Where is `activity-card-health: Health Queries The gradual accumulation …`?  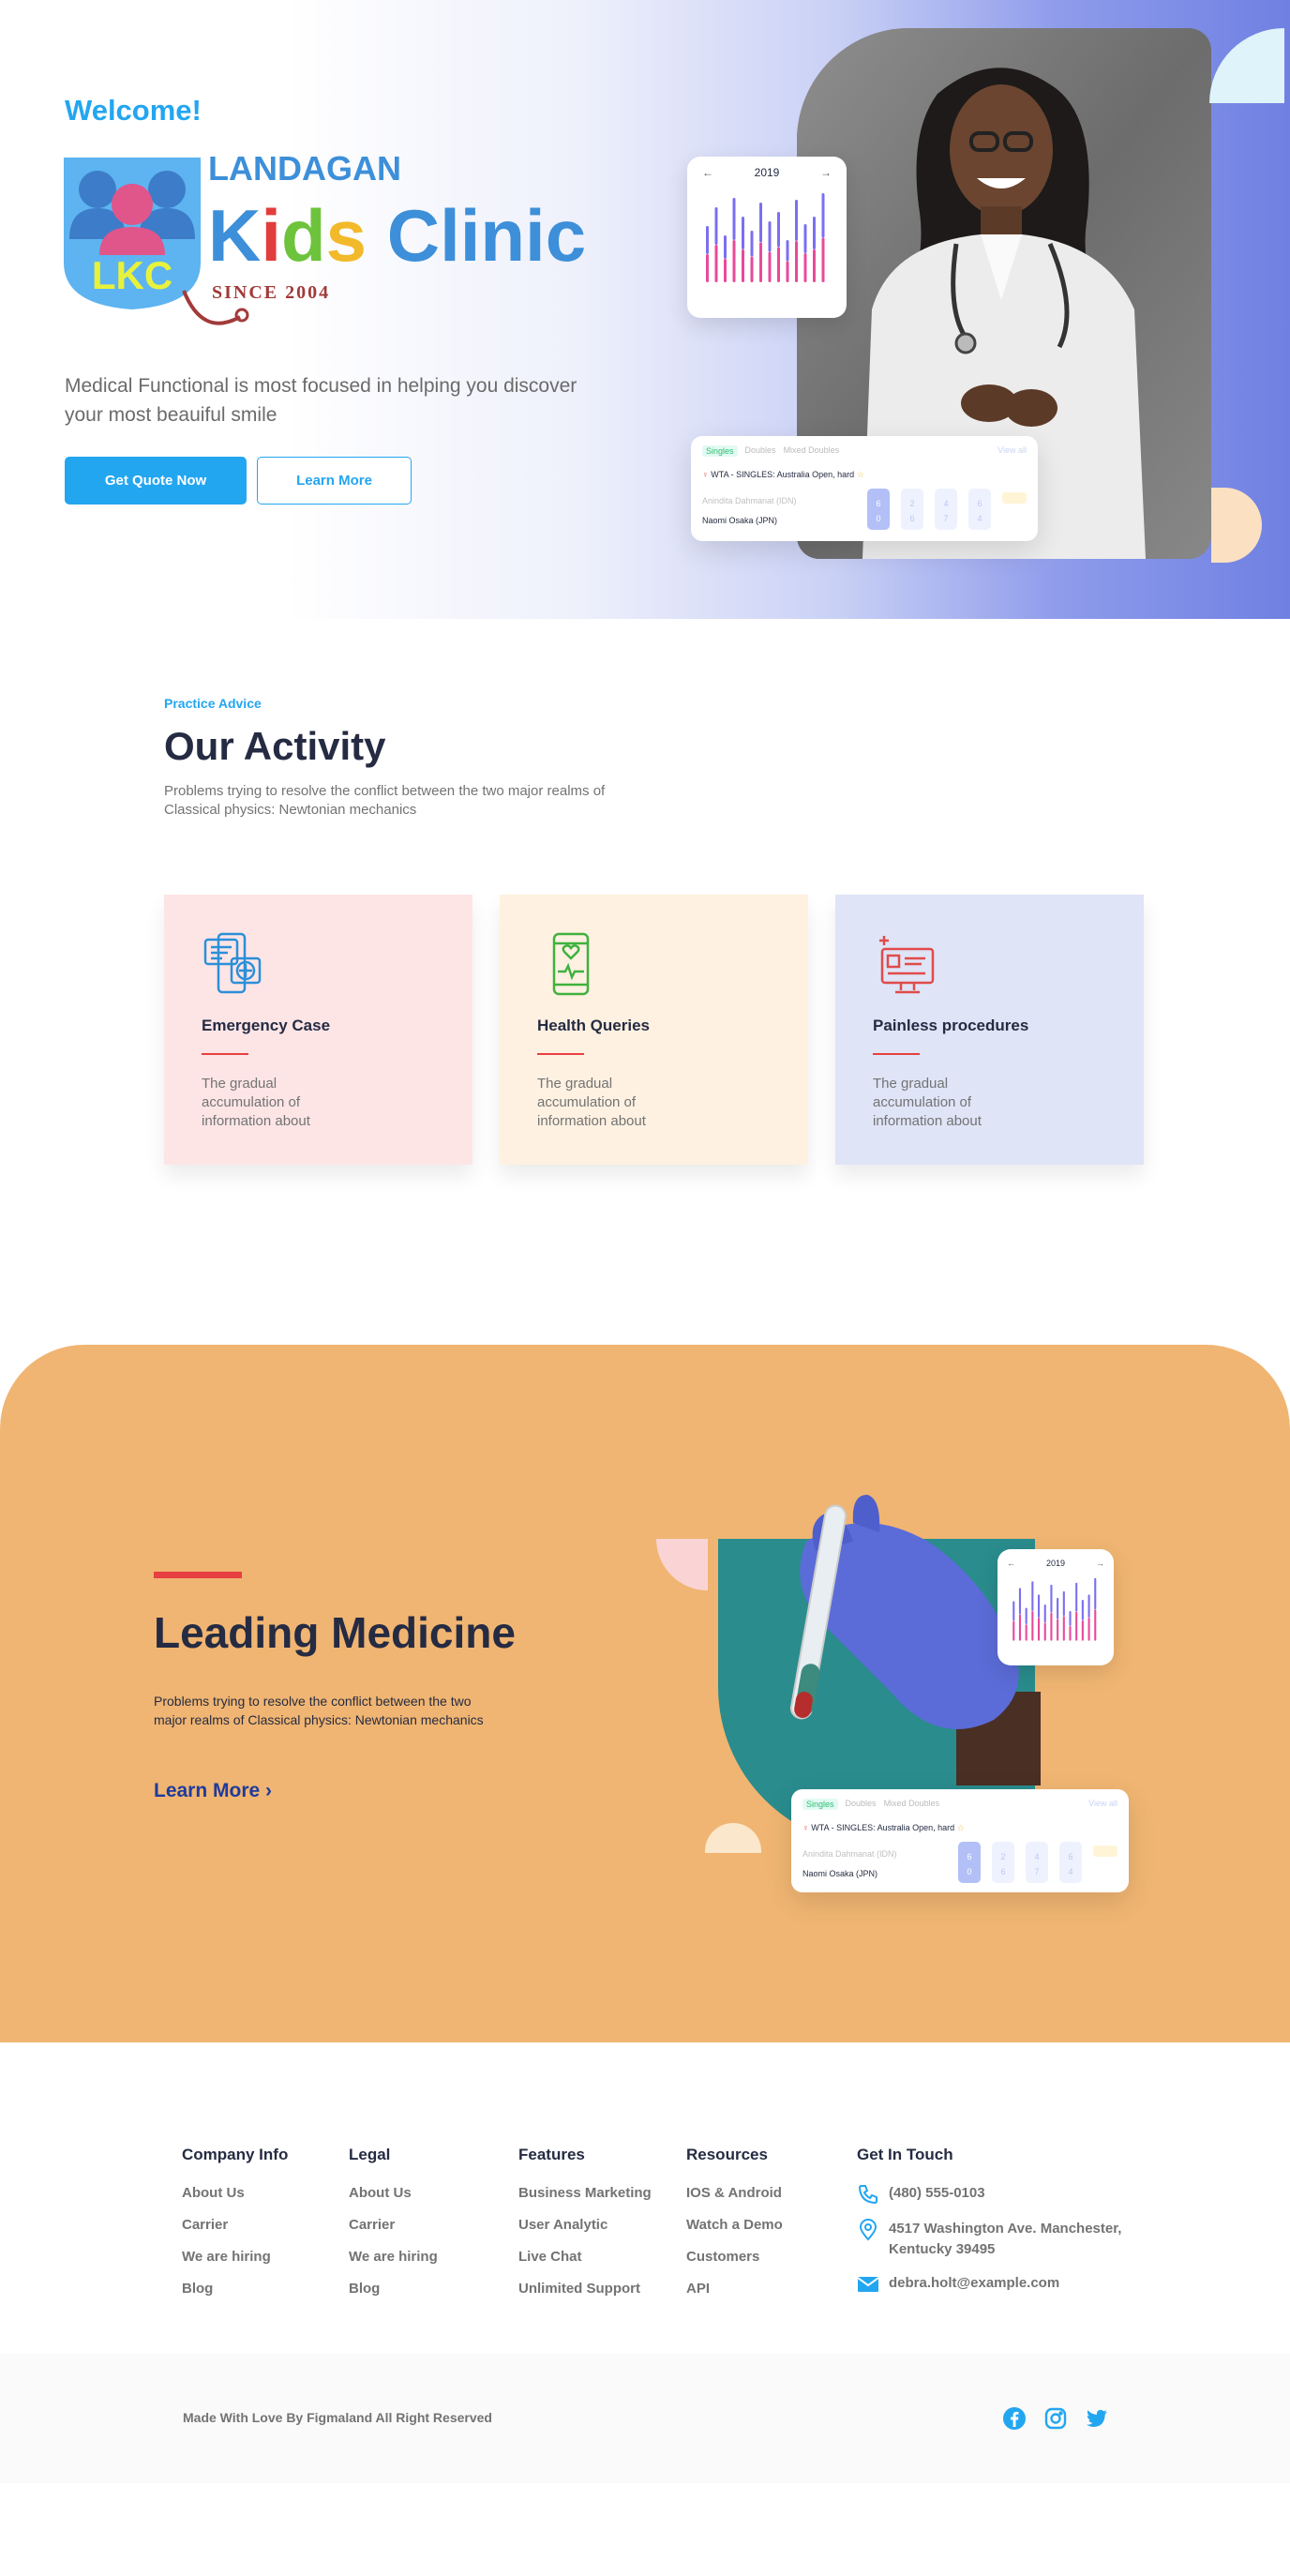
activity-card-health: Health Queries The gradual accumulation … is located at coordinates (654, 1030).